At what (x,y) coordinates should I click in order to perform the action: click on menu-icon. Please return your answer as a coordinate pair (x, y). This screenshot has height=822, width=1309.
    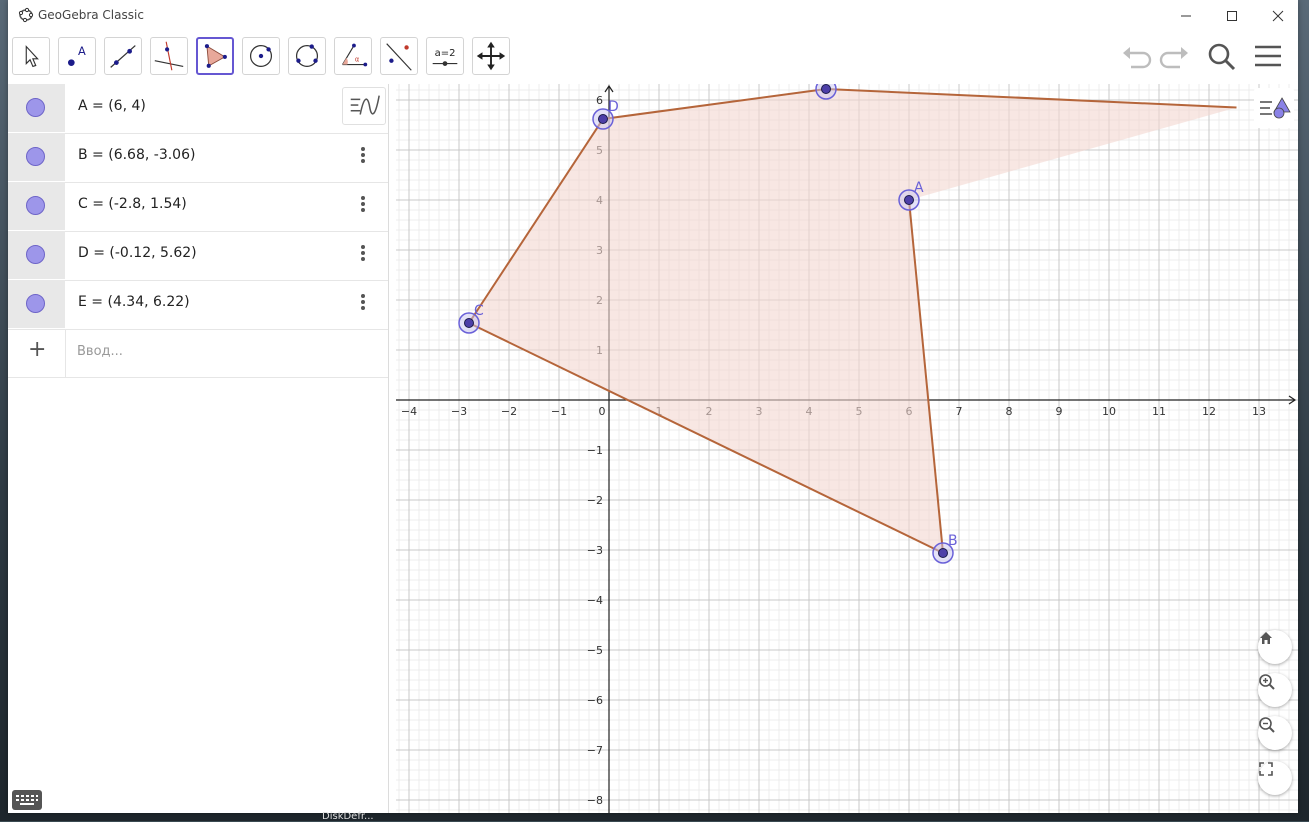
    Looking at the image, I should click on (1268, 56).